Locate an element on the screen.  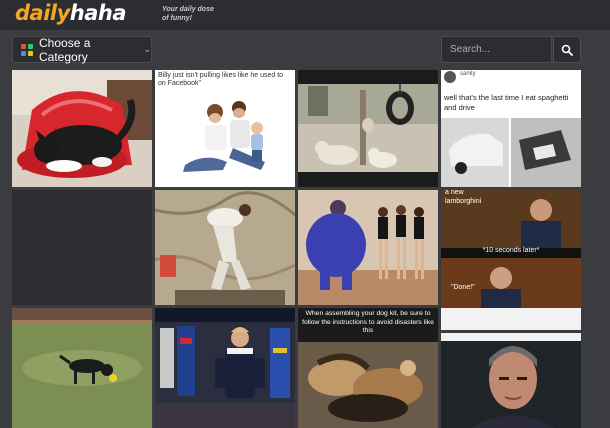
floor-image is located at coordinates (225, 247).